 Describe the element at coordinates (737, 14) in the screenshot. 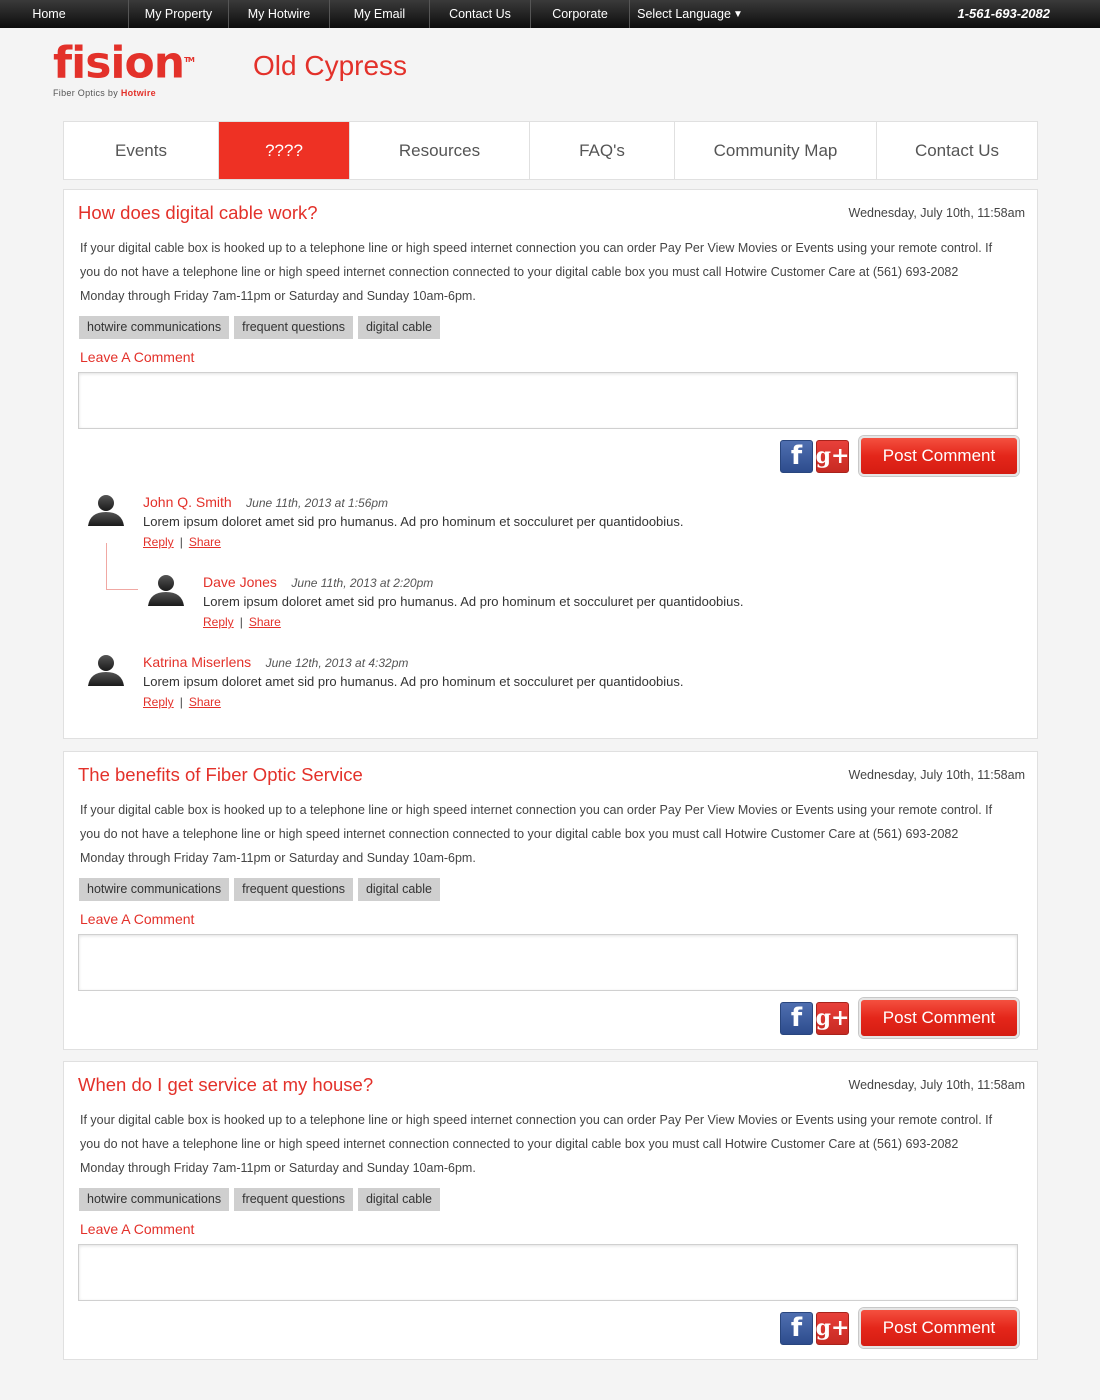

I see `caret-down-icon: ▼` at that location.